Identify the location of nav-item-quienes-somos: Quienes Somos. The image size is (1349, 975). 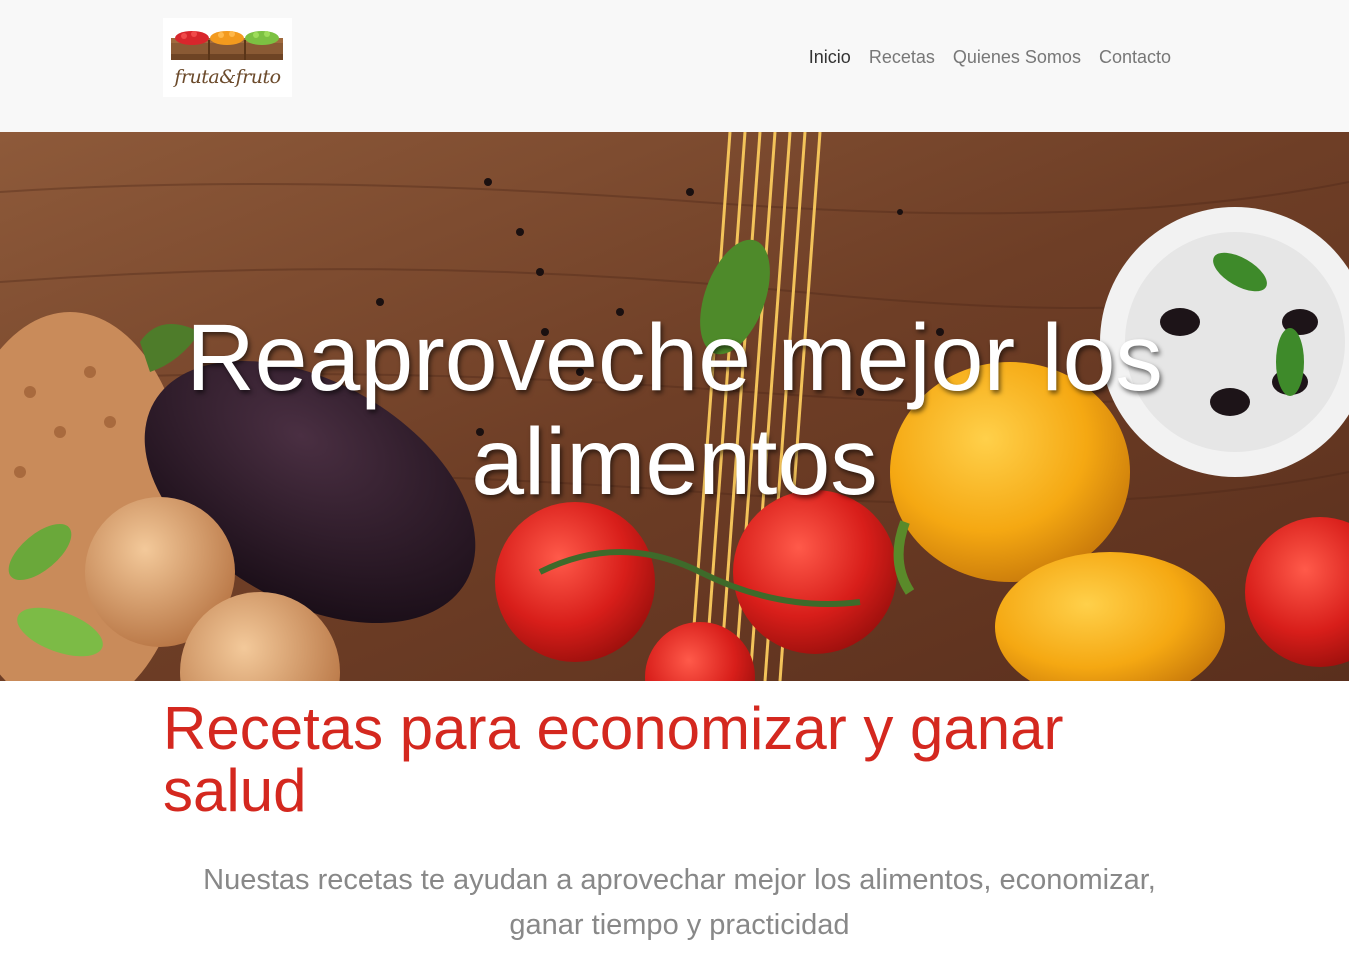
(1017, 57).